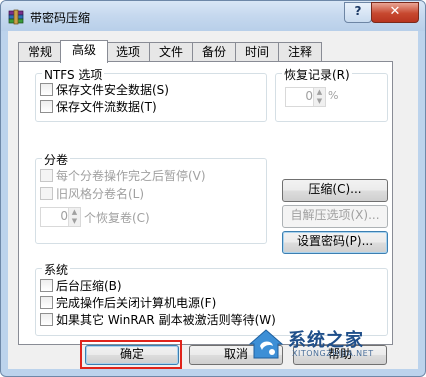 This screenshot has width=426, height=377. I want to click on winrar-books-icon, so click(16, 17).